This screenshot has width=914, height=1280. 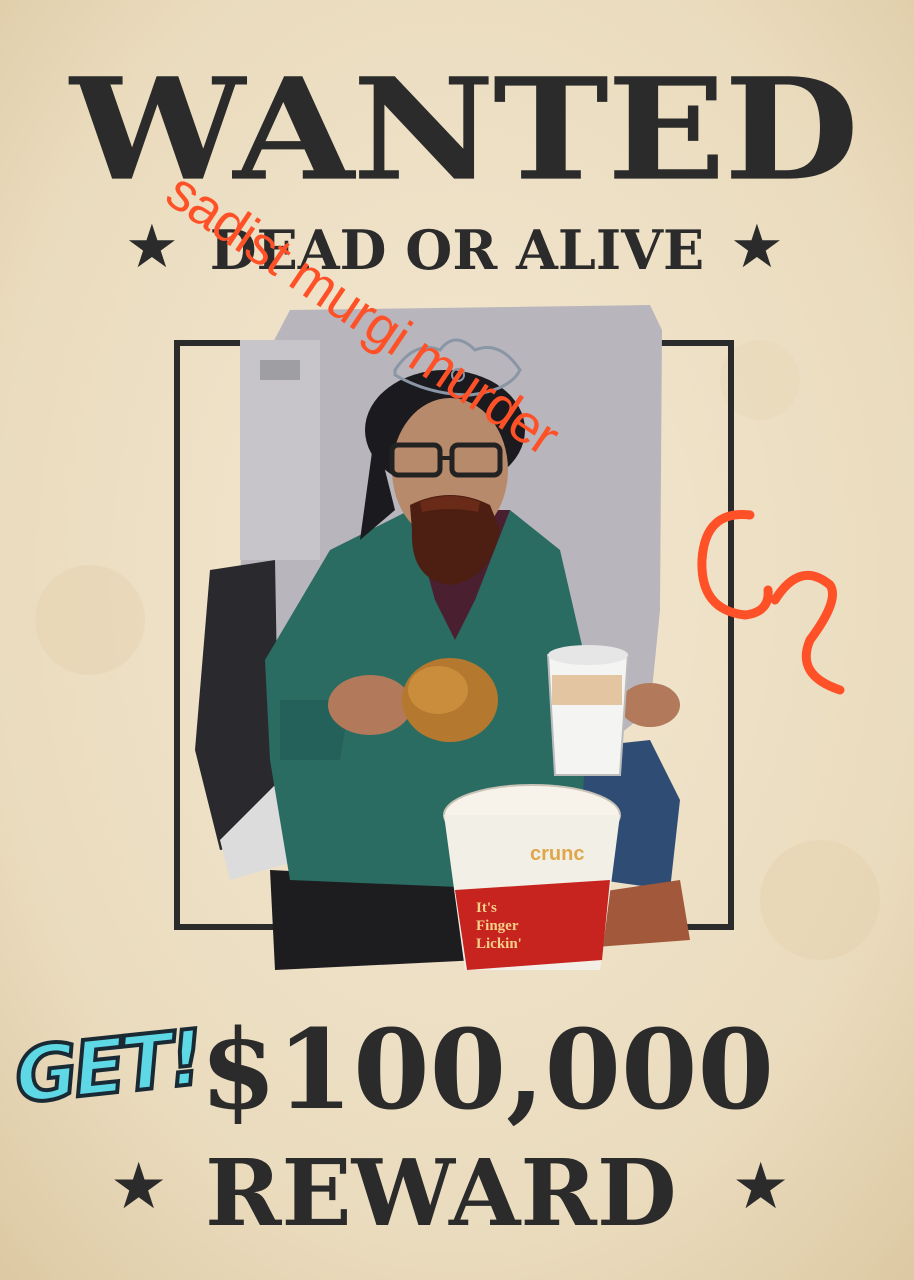 I want to click on bucket-slogan: Lickin', so click(x=499, y=944).